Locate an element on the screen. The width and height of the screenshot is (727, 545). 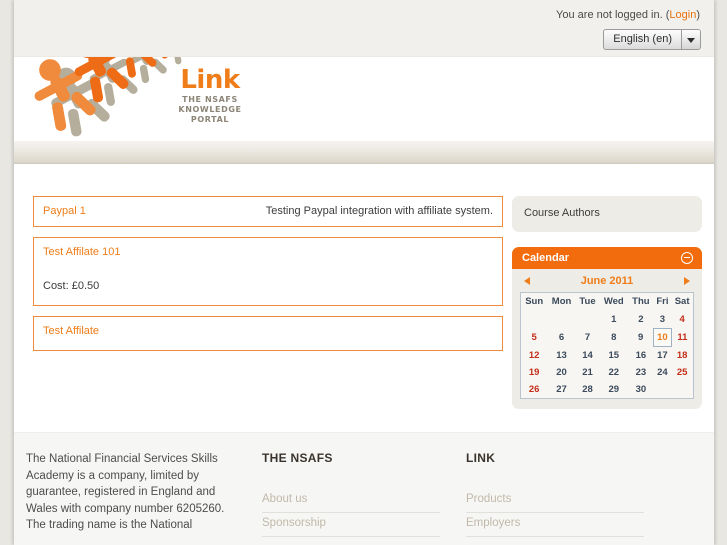
calendar-week-row: 1234 is located at coordinates (607, 320).